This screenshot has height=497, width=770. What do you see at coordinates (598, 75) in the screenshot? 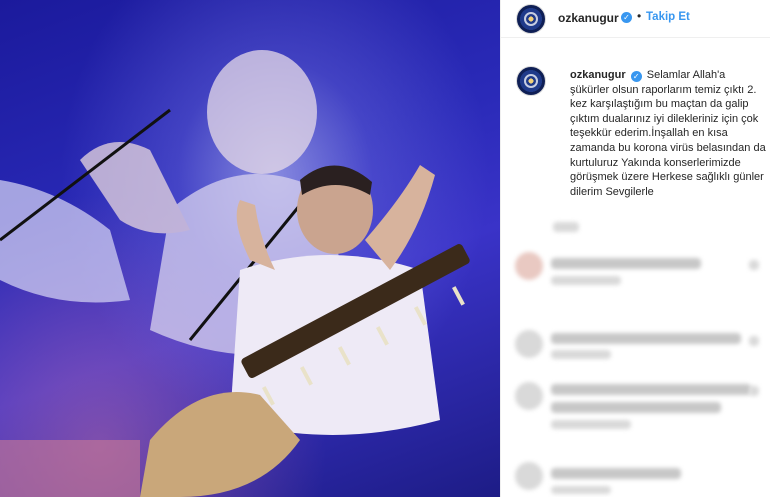
I see `caption-username: ozkanugur` at bounding box center [598, 75].